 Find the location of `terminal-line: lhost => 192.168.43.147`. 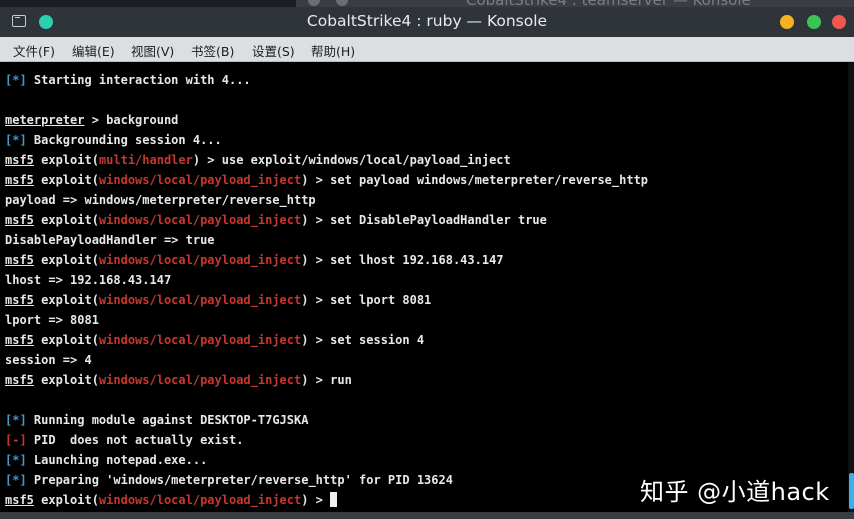

terminal-line: lhost => 192.168.43.147 is located at coordinates (88, 280).